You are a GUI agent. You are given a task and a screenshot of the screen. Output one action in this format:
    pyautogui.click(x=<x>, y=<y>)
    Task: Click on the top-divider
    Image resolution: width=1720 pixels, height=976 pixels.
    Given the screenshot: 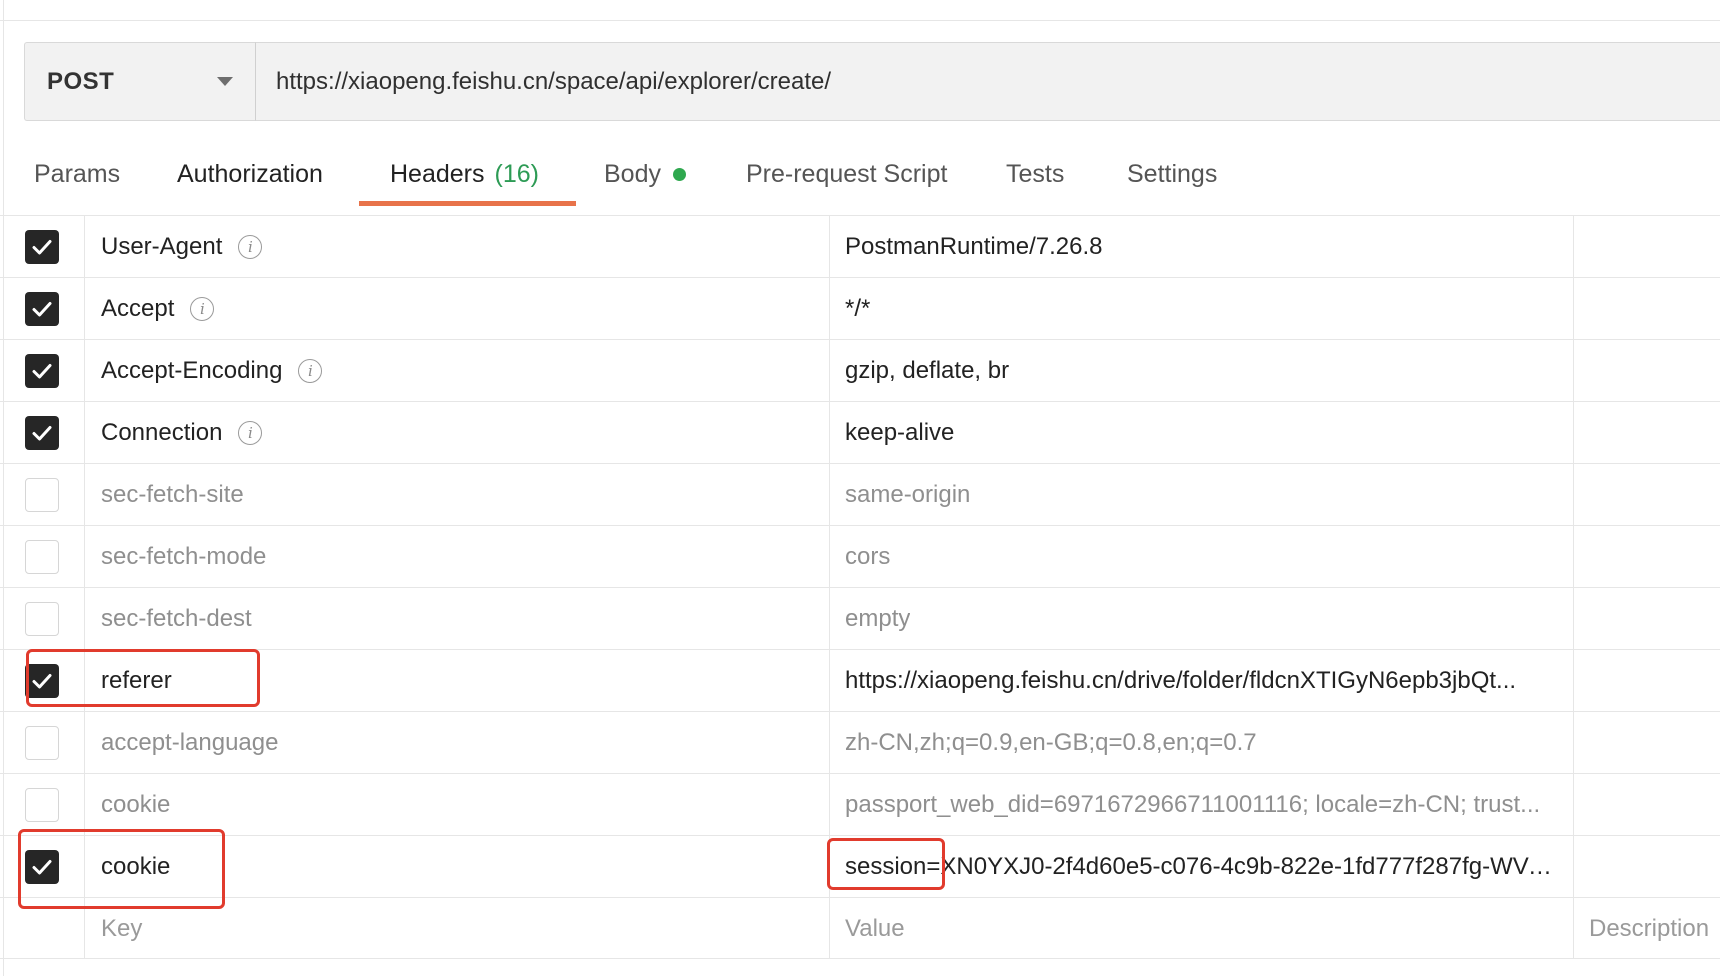 What is the action you would take?
    pyautogui.click(x=860, y=20)
    